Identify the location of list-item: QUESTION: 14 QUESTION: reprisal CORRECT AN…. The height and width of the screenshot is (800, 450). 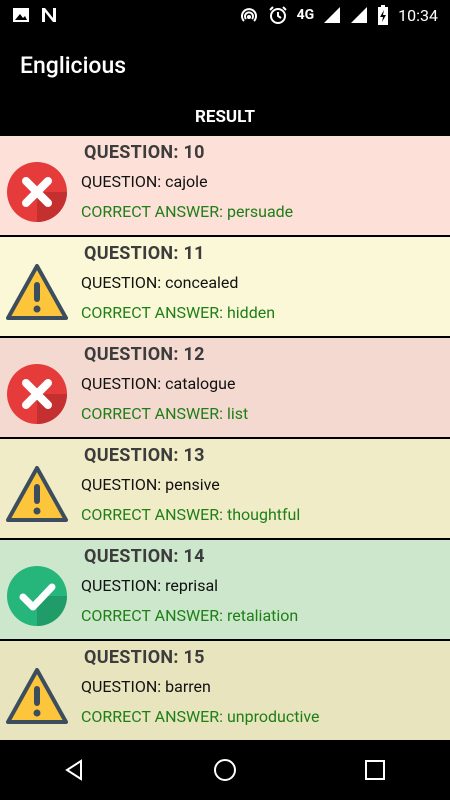
(225, 589).